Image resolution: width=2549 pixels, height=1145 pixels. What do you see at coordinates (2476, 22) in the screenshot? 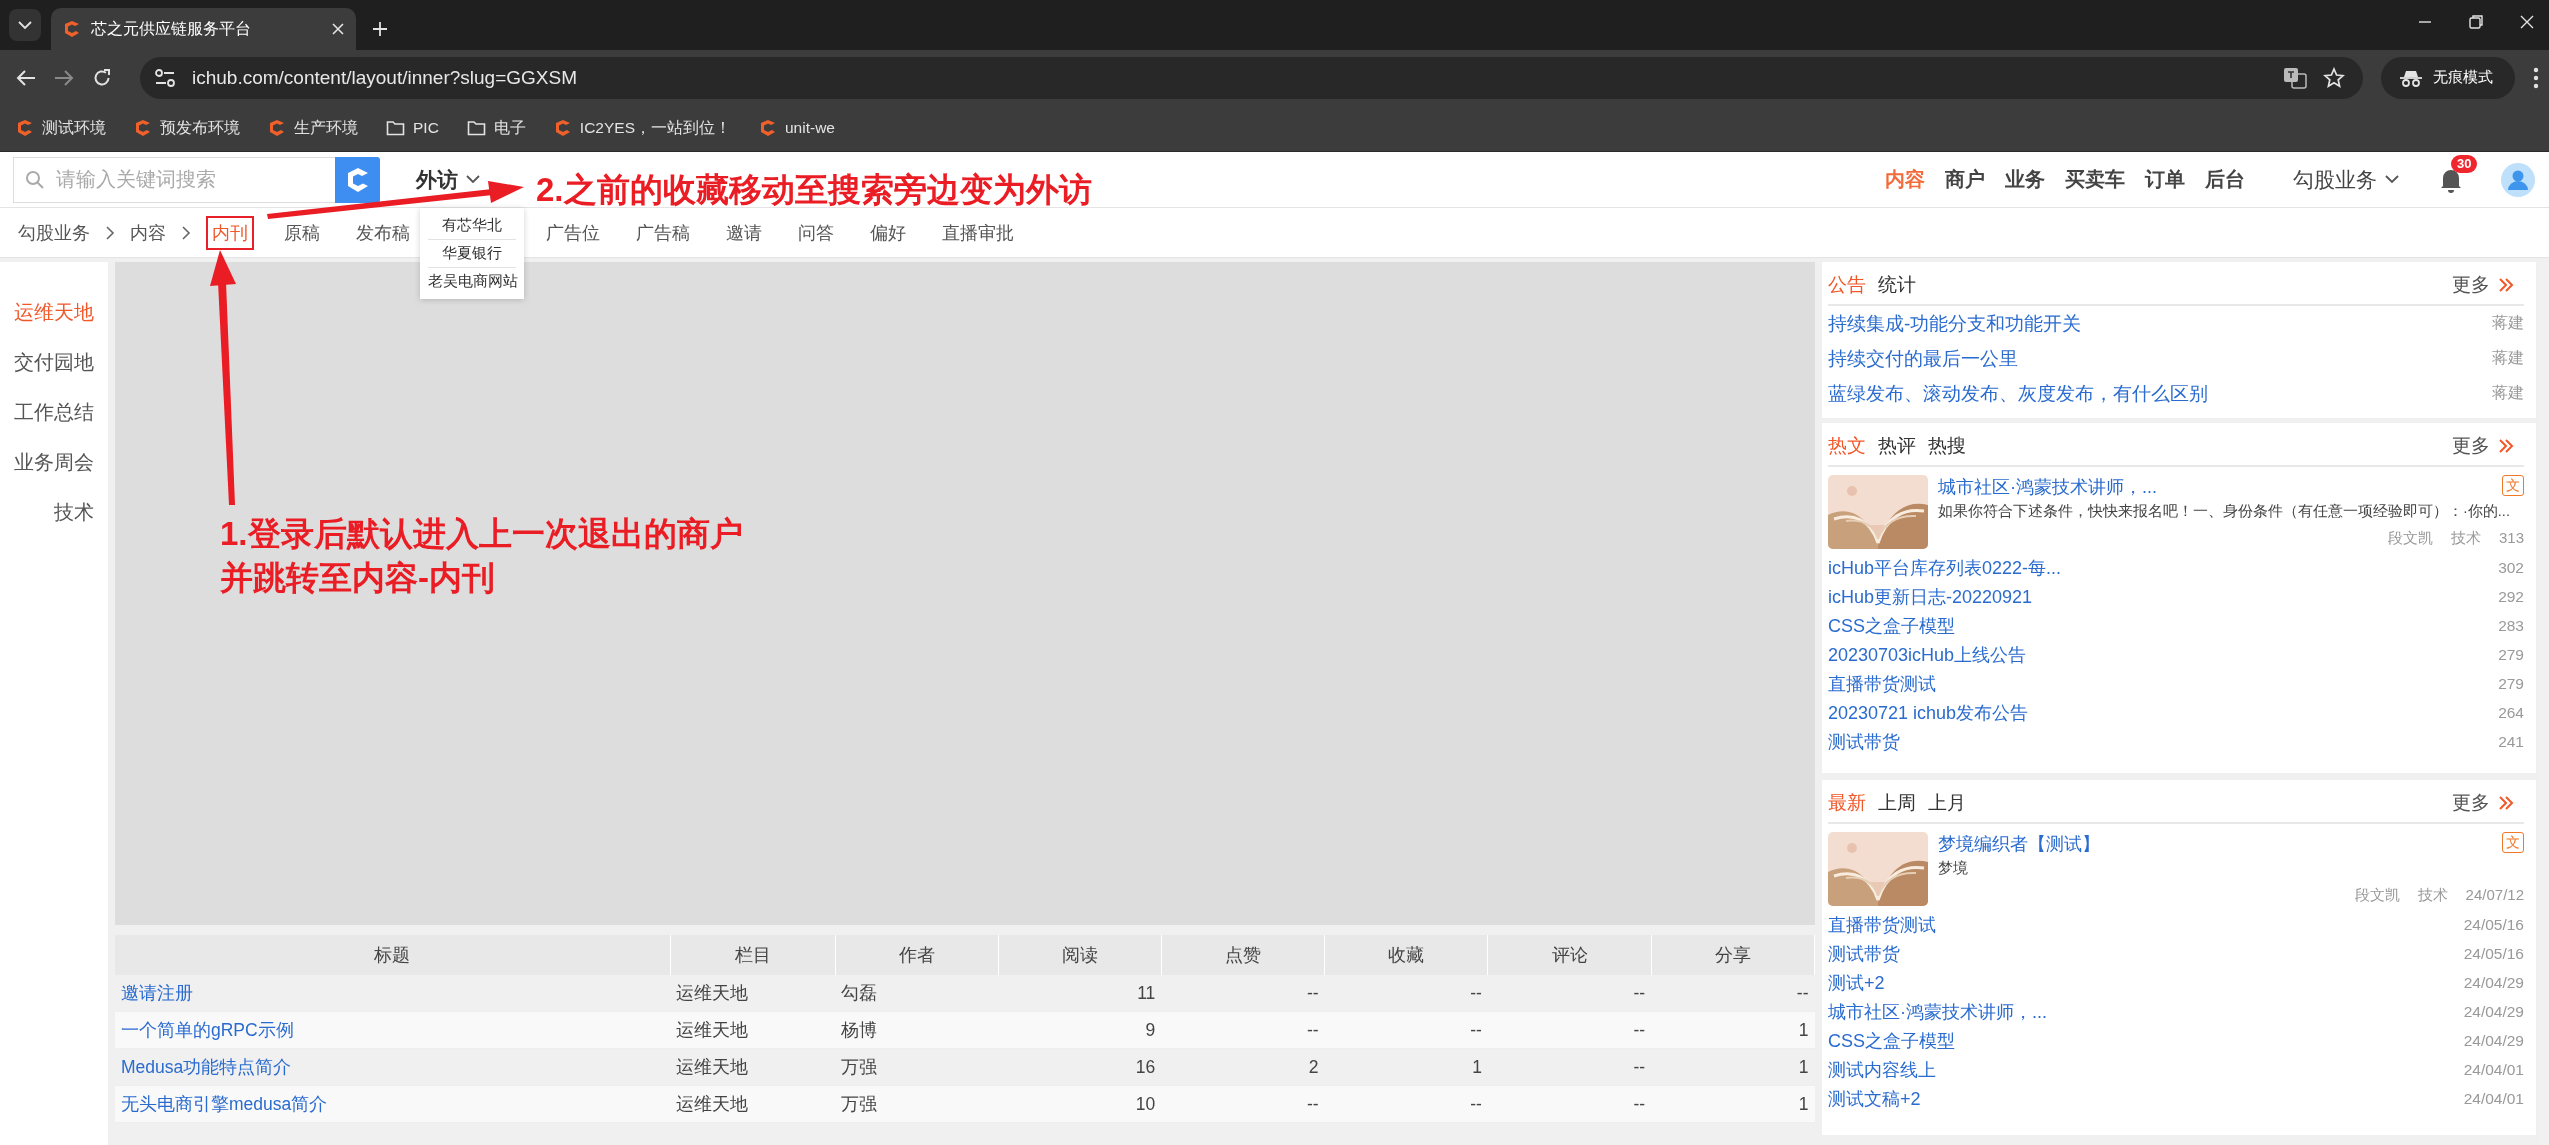
I see `restore-icon` at bounding box center [2476, 22].